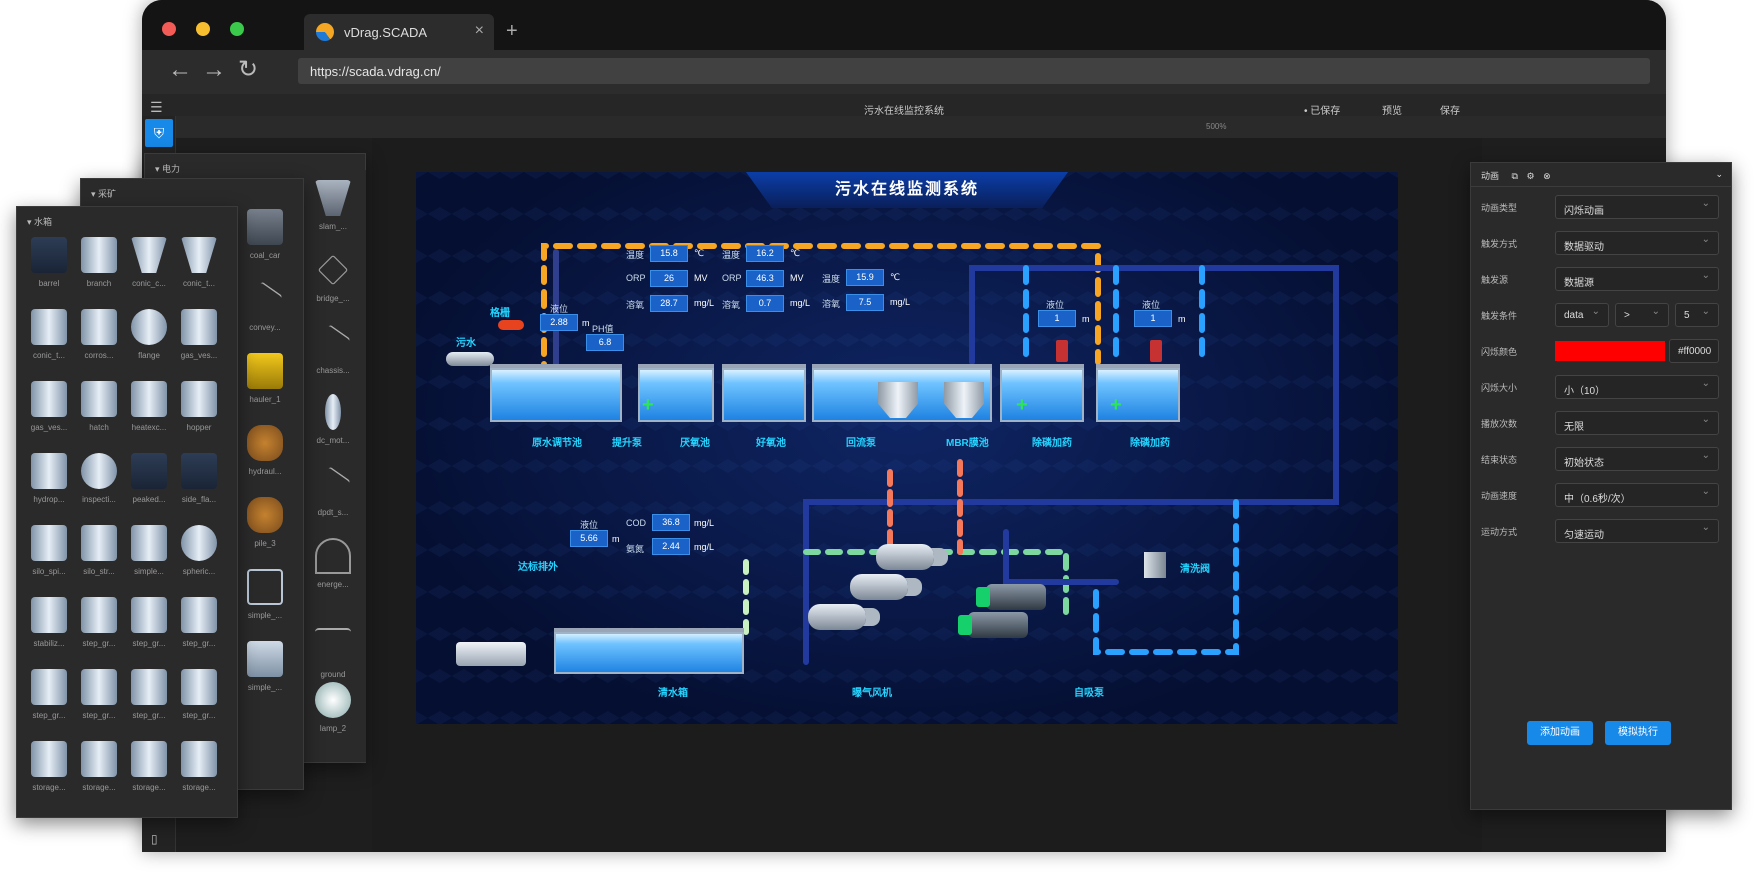 The height and width of the screenshot is (880, 1760). Describe the element at coordinates (1637, 279) in the screenshot. I see `property-select: 数据源` at that location.